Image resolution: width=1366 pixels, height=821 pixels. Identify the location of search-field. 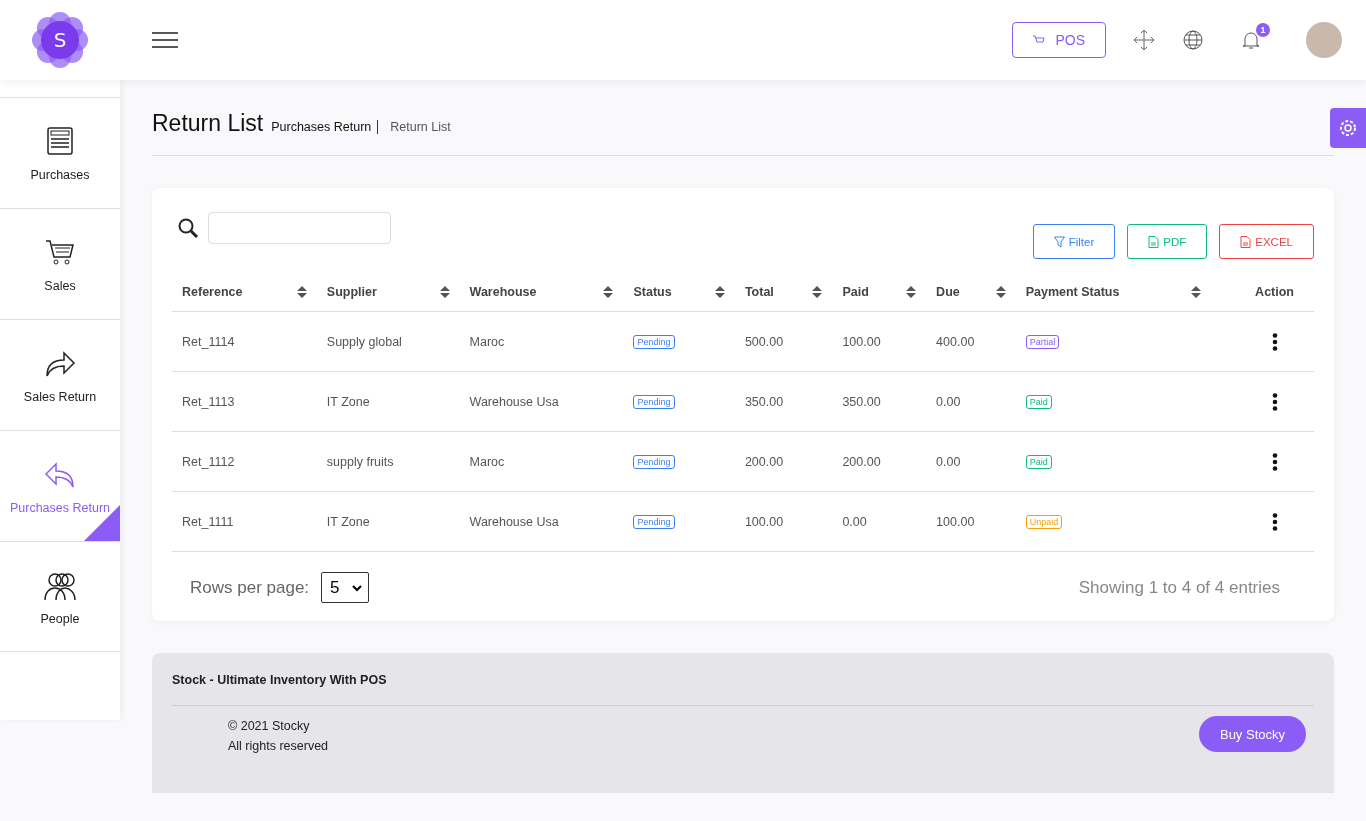
(299, 228).